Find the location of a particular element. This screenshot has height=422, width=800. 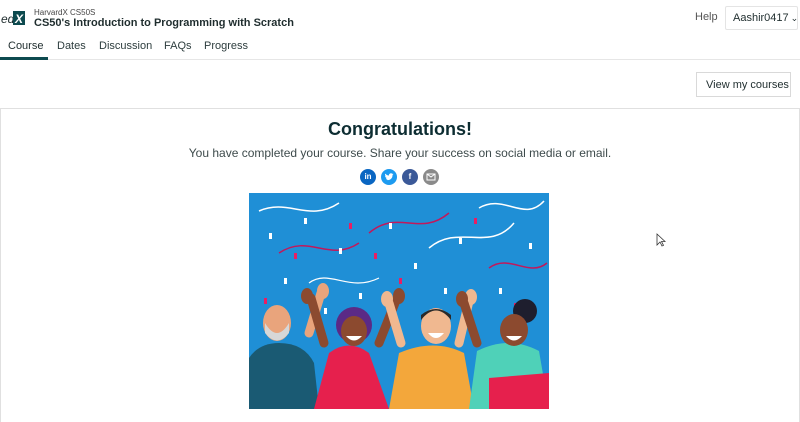

help-link: Help is located at coordinates (706, 17).